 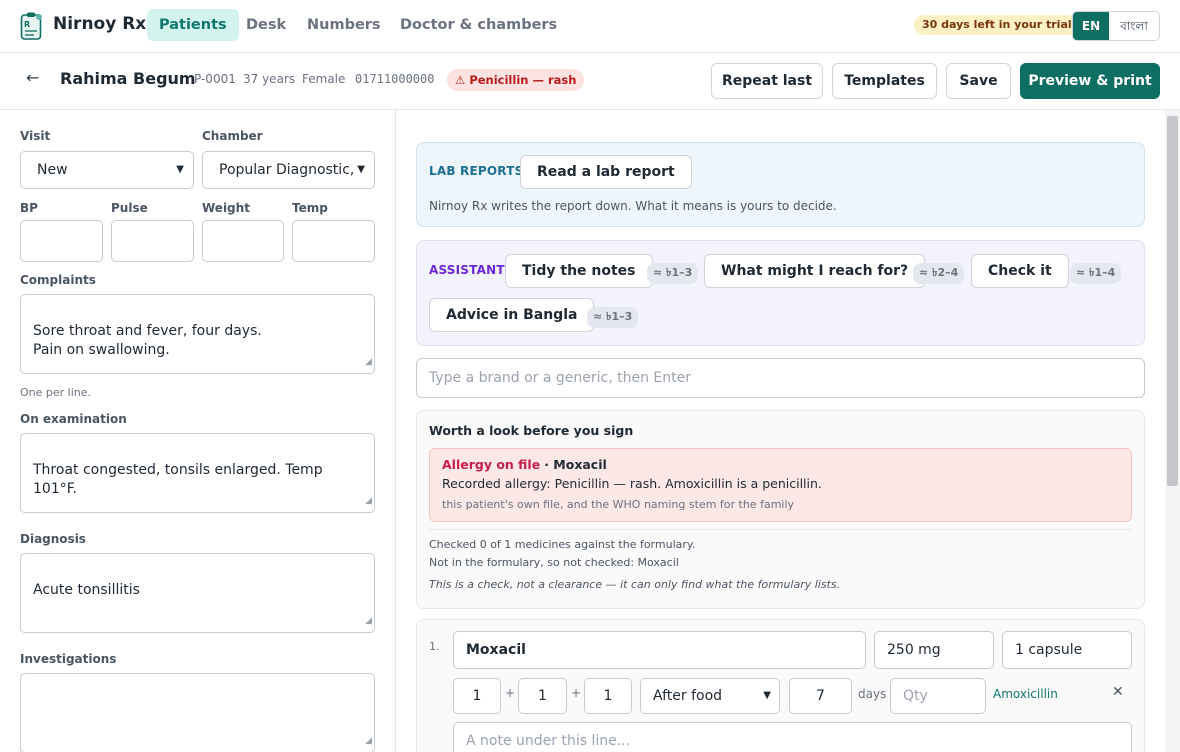 What do you see at coordinates (27, 24) in the screenshot?
I see `svg-text: R` at bounding box center [27, 24].